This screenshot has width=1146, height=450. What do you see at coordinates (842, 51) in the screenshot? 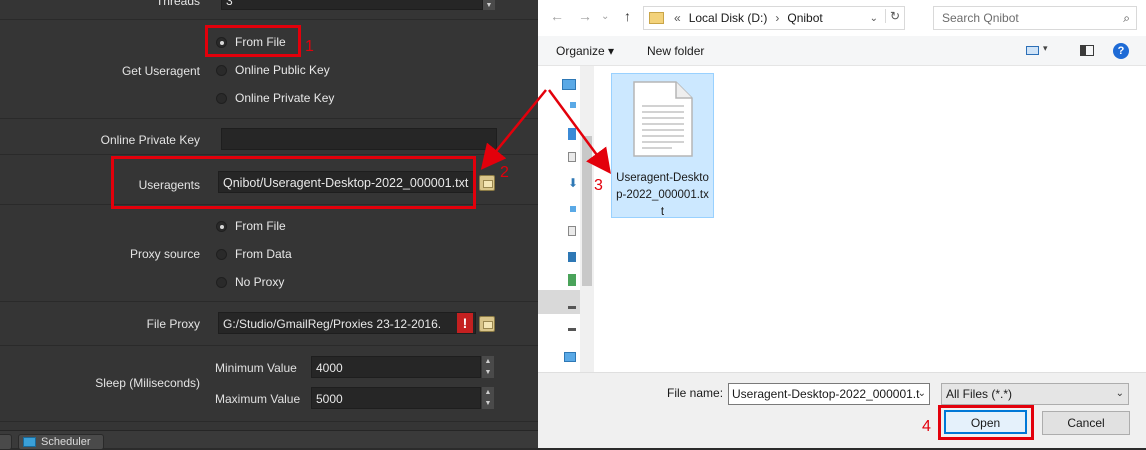
I see `dialog-toolbar: Organize ▾ New folder ▾ ?` at bounding box center [842, 51].